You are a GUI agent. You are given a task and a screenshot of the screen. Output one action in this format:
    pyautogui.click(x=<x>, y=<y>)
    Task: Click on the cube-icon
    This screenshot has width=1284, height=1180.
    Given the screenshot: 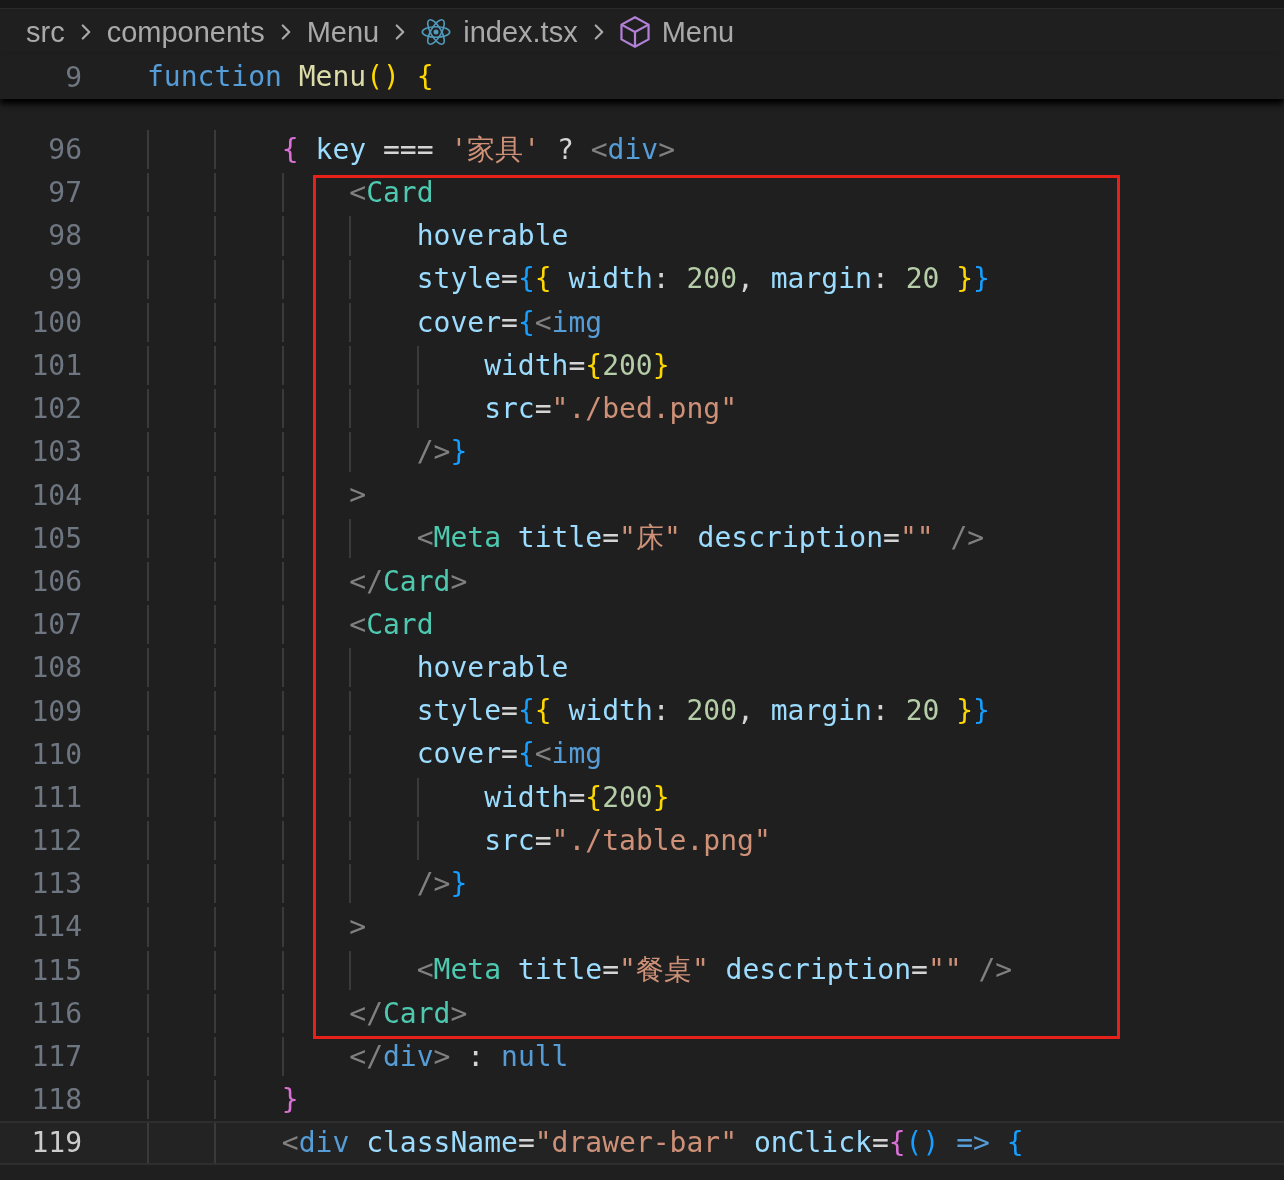 What is the action you would take?
    pyautogui.click(x=634, y=32)
    